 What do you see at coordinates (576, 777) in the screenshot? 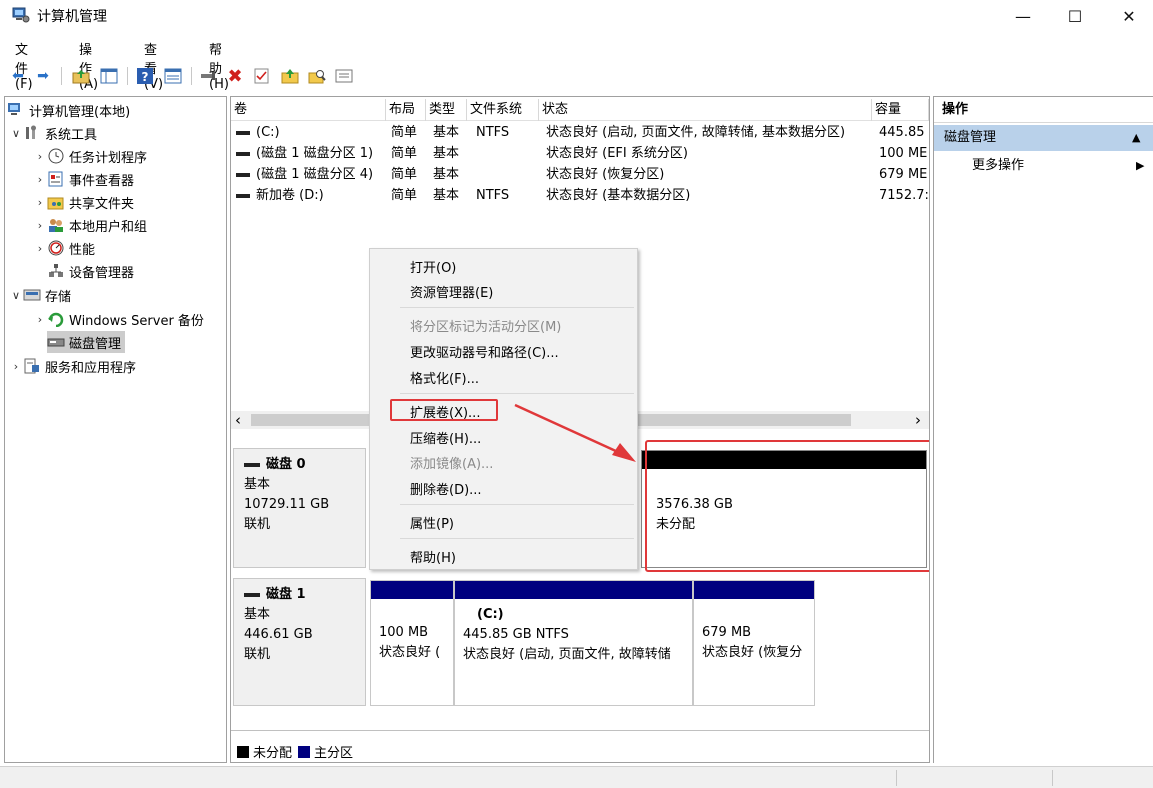
I see `status-bar` at bounding box center [576, 777].